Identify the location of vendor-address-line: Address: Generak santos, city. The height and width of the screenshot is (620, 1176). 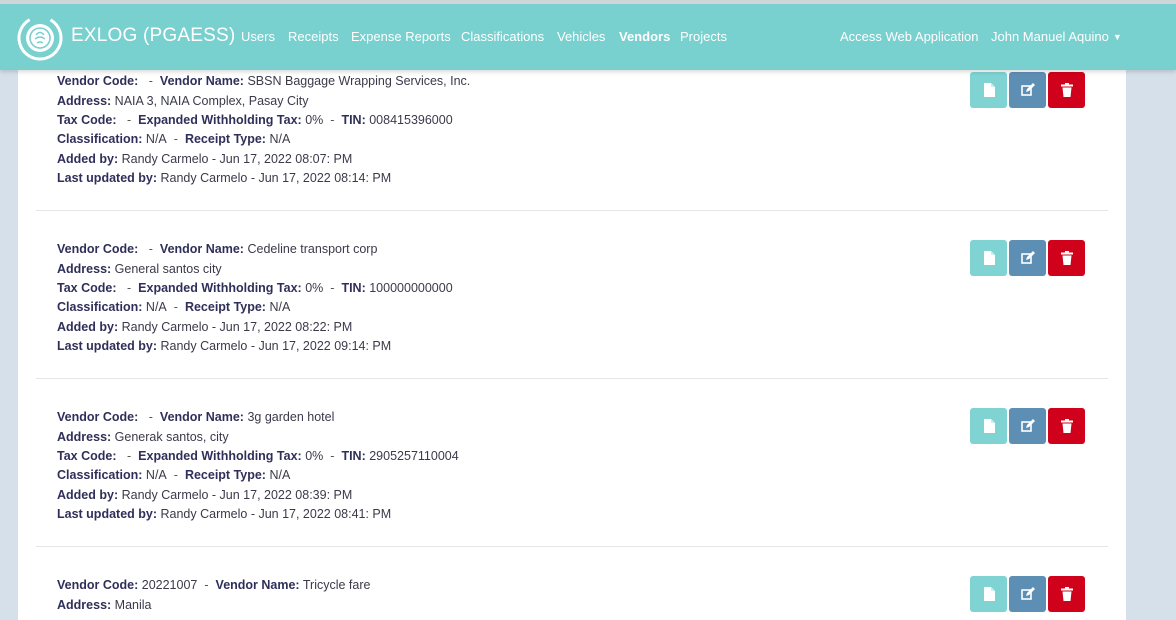
(143, 437).